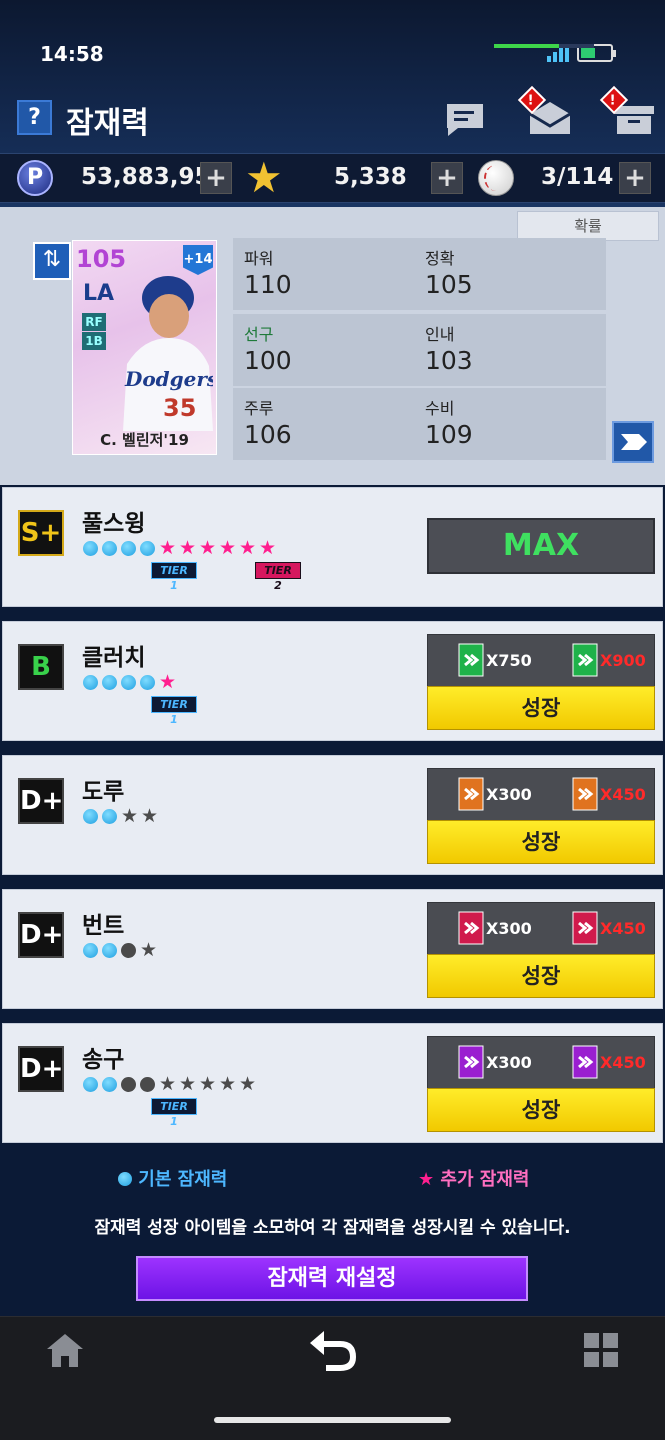 The image size is (665, 1440). I want to click on potential-name: 번트, so click(103, 926).